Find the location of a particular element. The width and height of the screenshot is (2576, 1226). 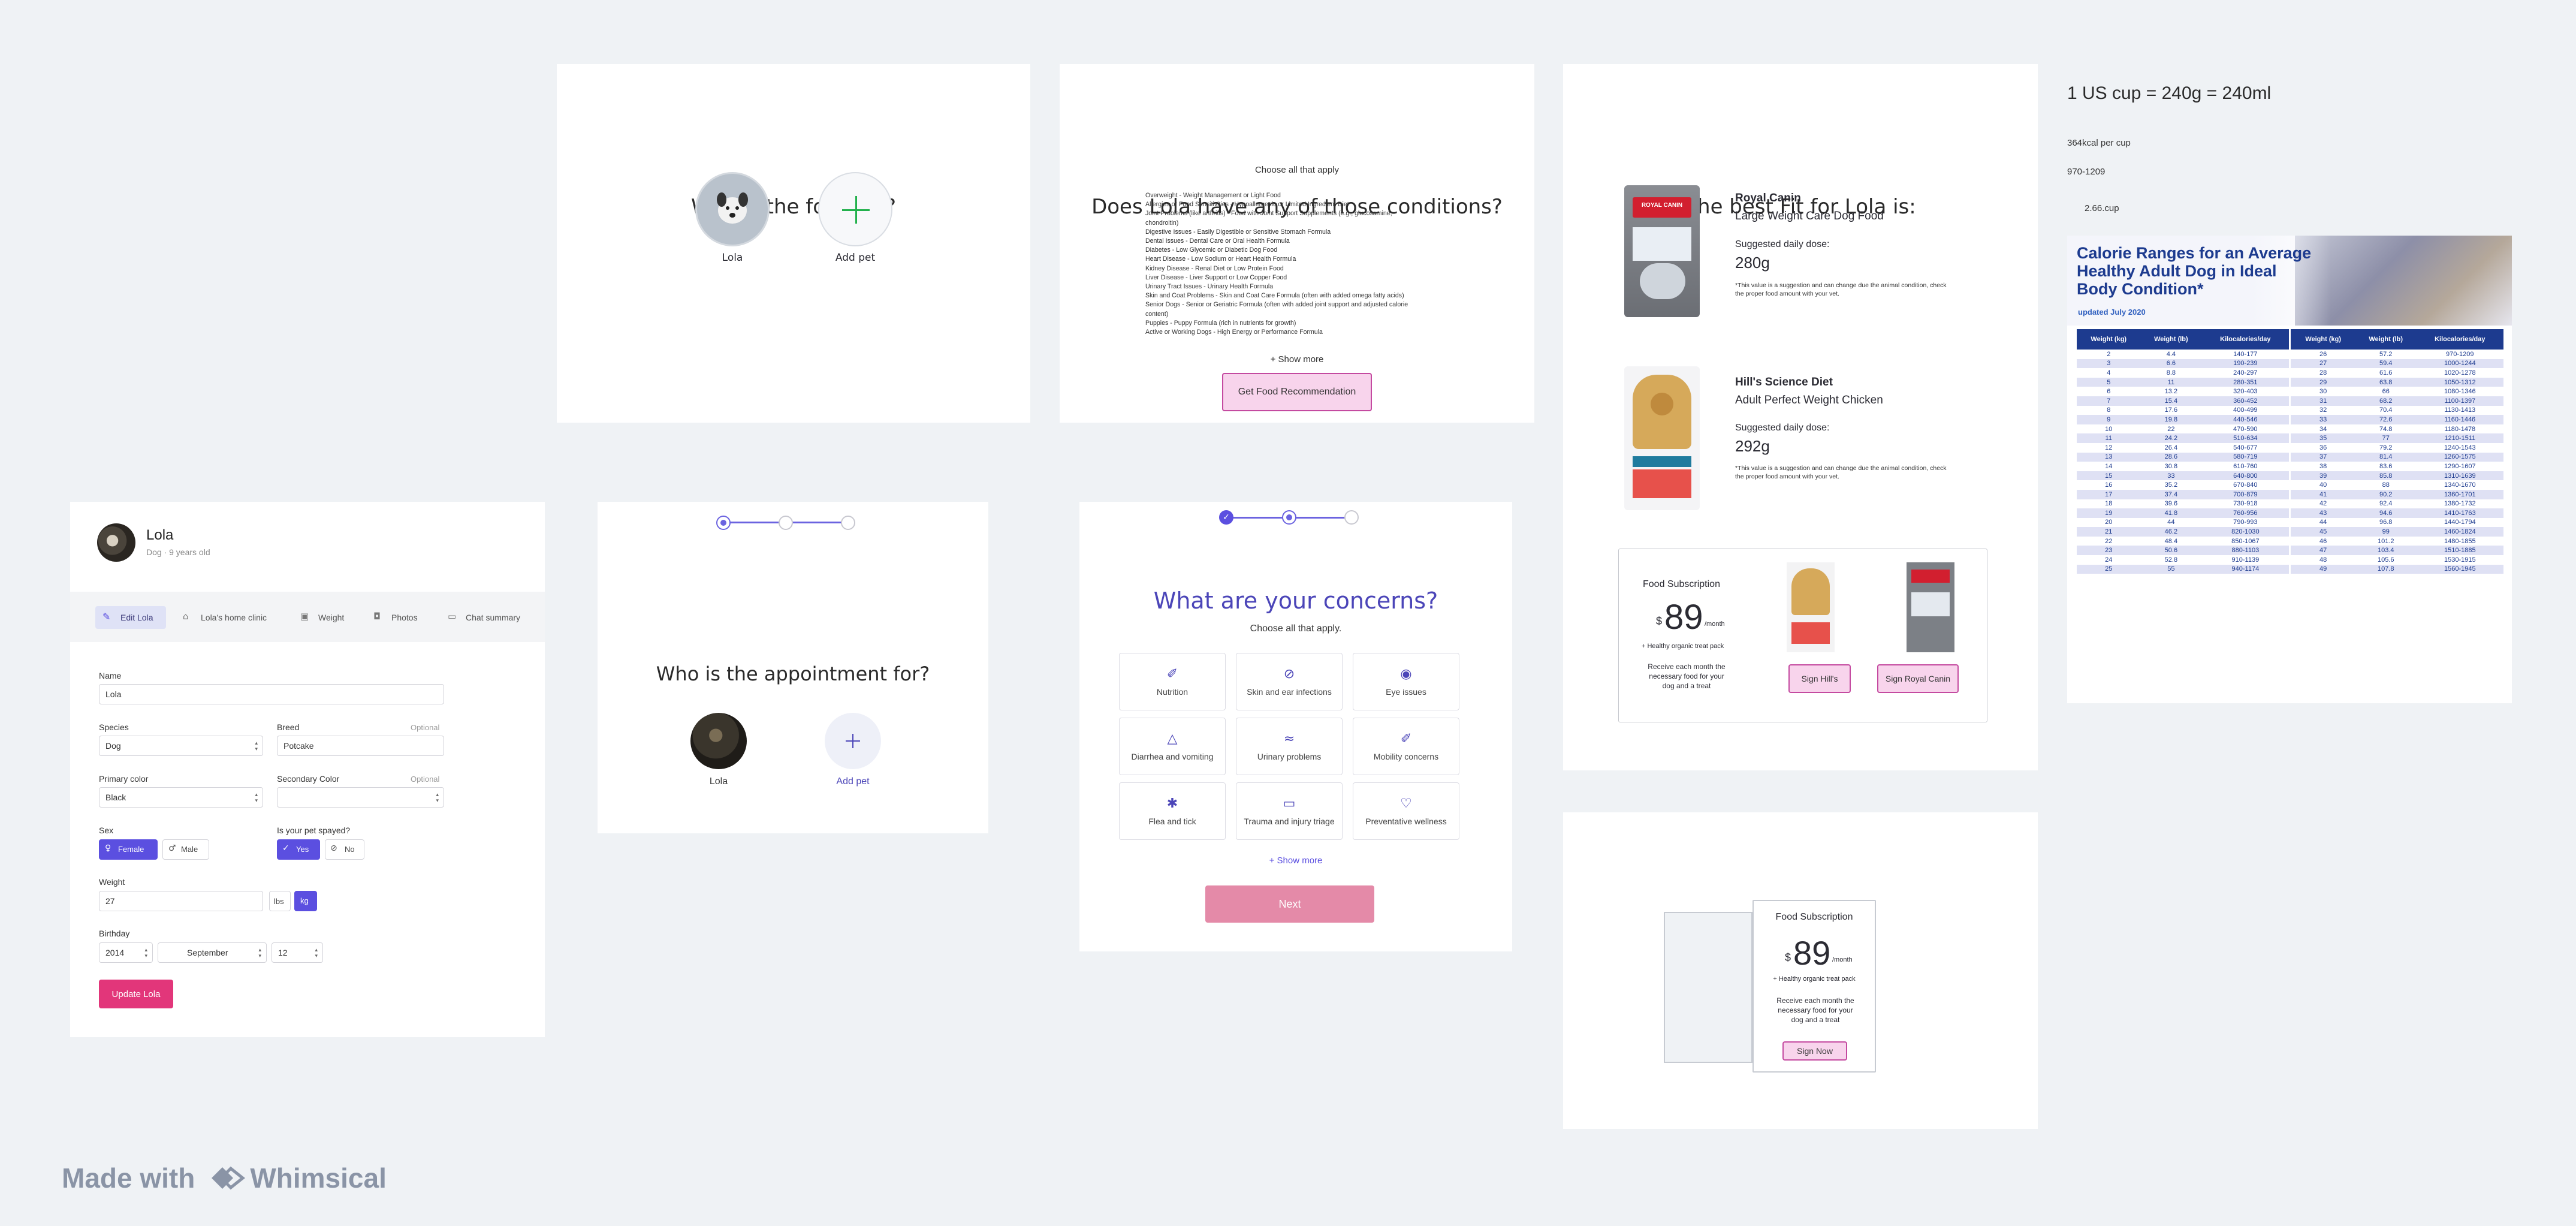

table-cell: 1440-1794 is located at coordinates (2460, 523).